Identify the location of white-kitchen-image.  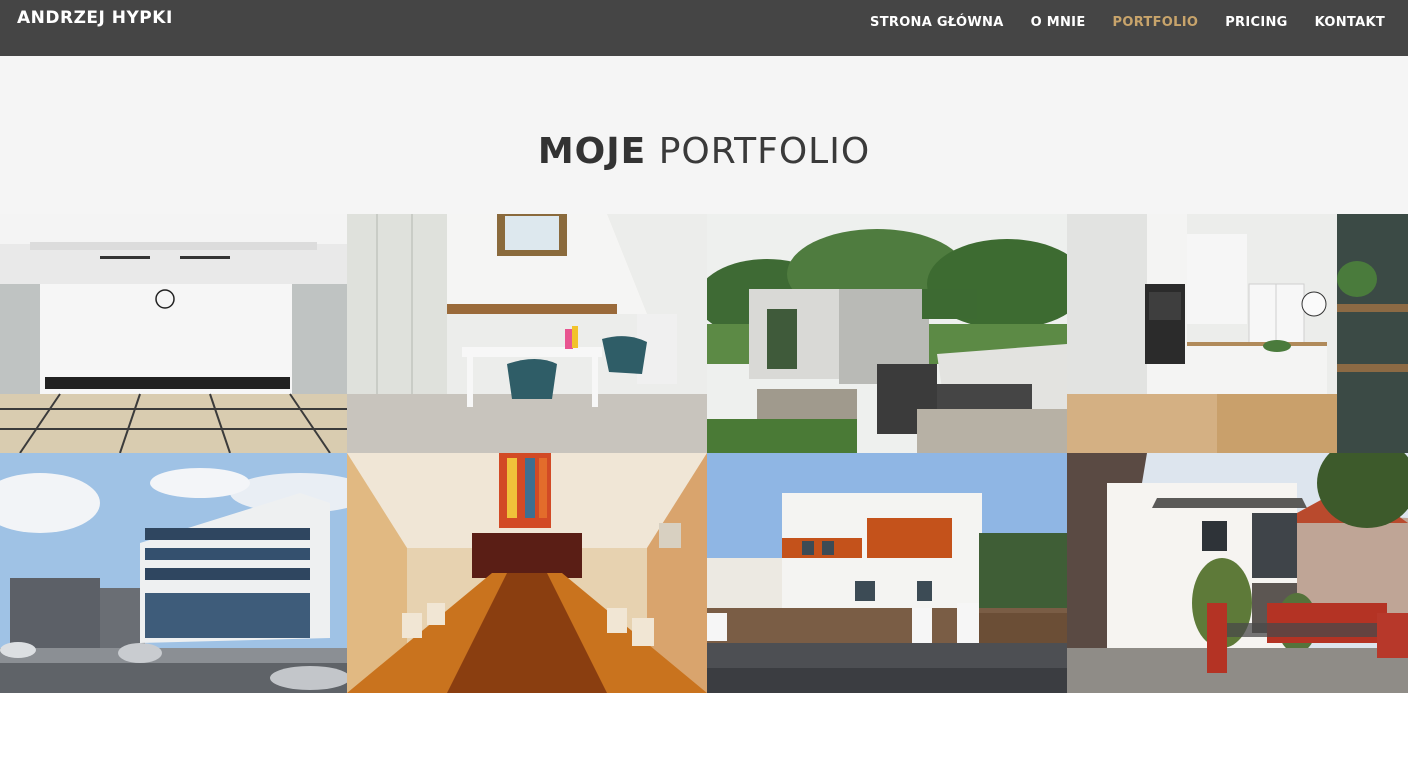
(1237, 333).